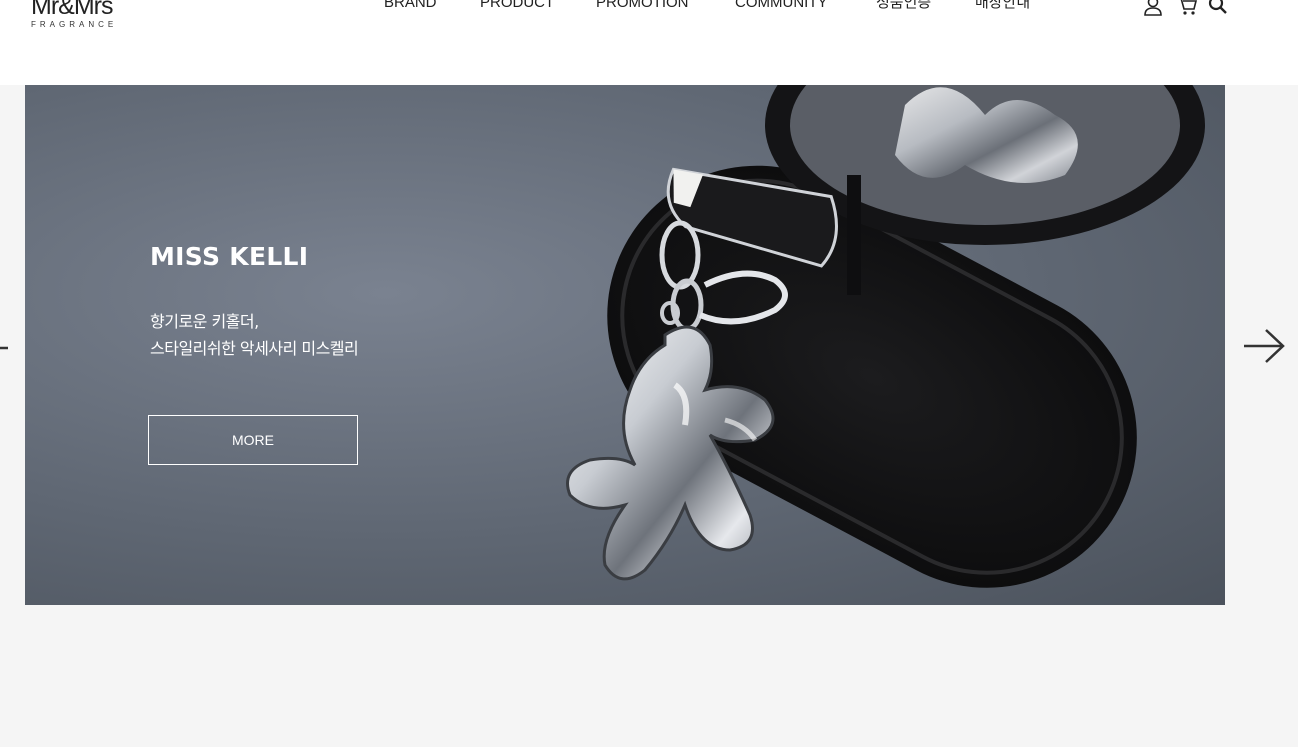 This screenshot has height=747, width=1298. I want to click on search-icon, so click(1218, 8).